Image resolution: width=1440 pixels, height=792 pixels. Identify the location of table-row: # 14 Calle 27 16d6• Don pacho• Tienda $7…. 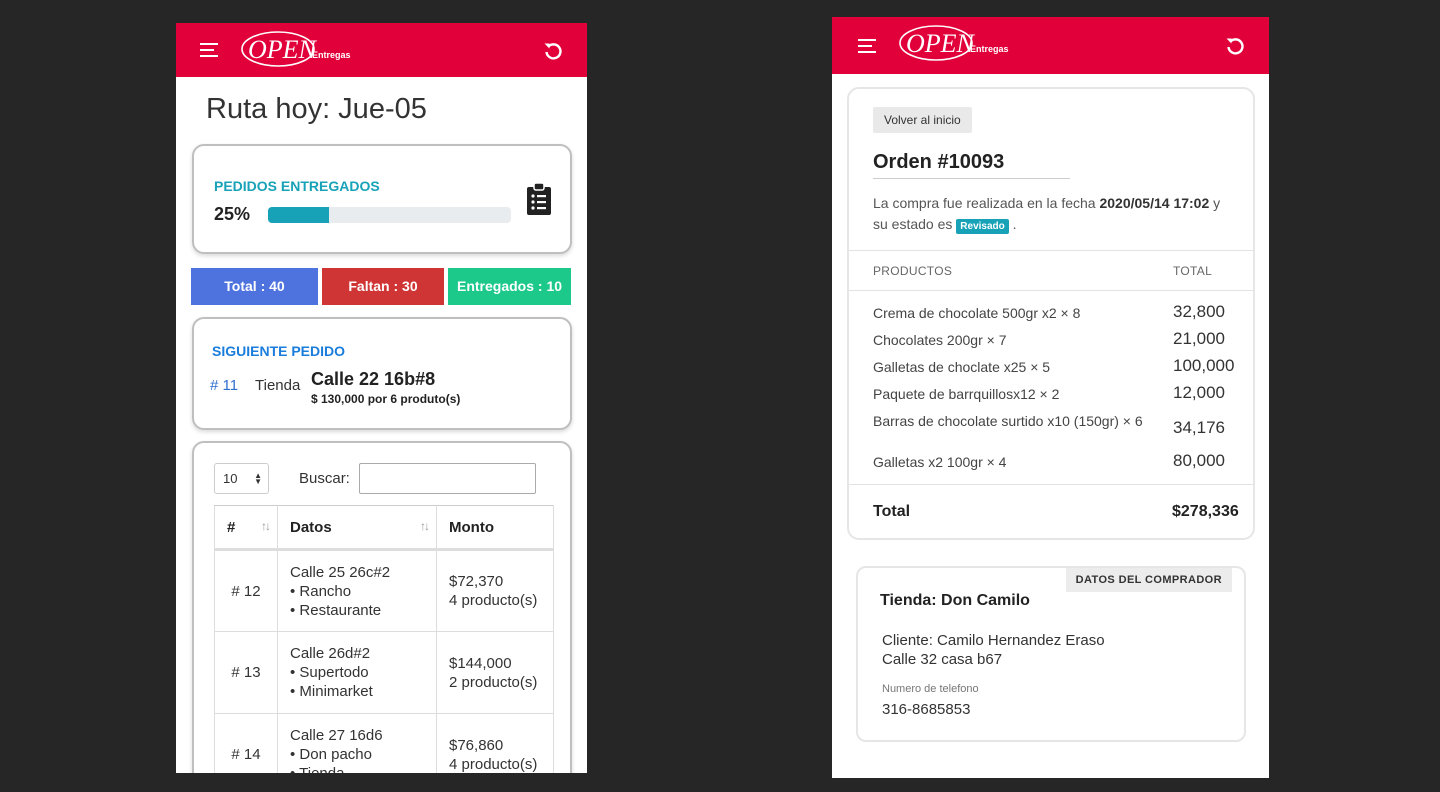
(384, 743).